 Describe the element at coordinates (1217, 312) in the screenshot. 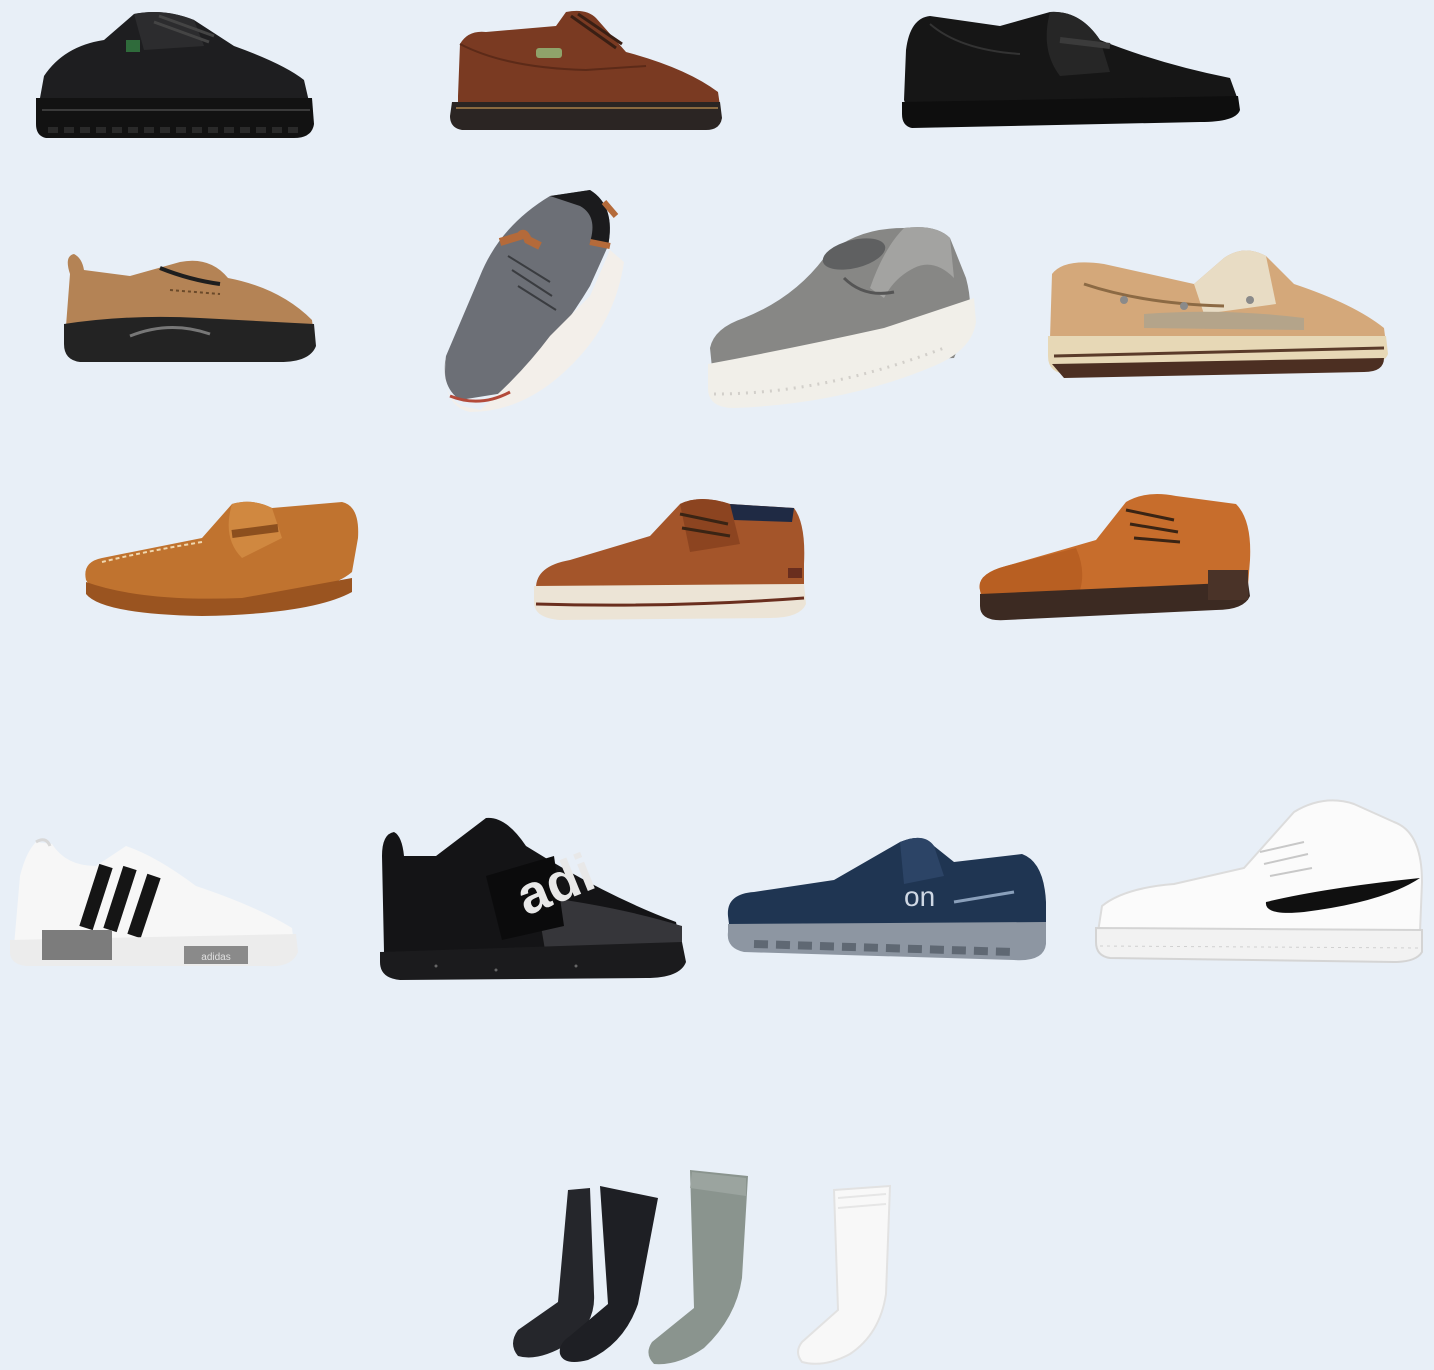

I see `tan-boat-shoe-icon` at that location.